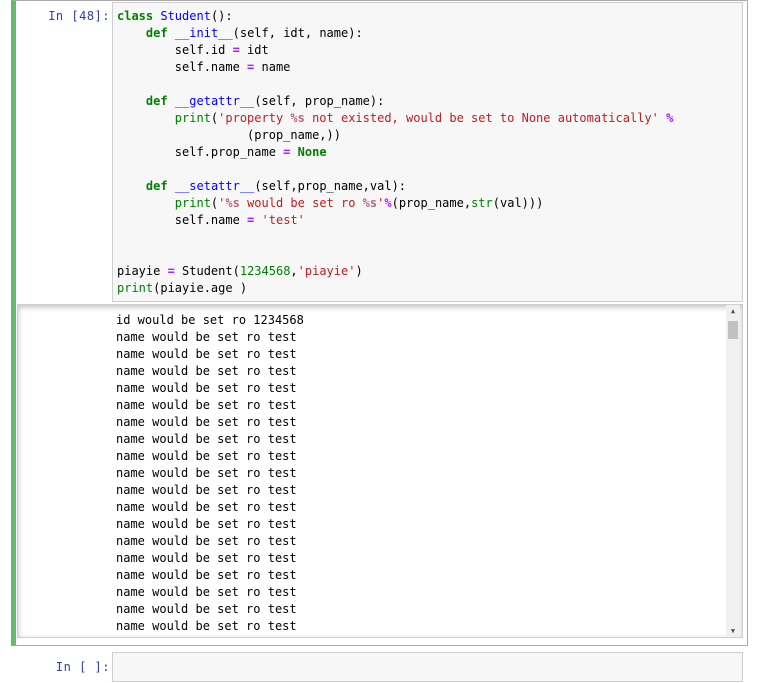  I want to click on code-token: self.id, so click(175, 50).